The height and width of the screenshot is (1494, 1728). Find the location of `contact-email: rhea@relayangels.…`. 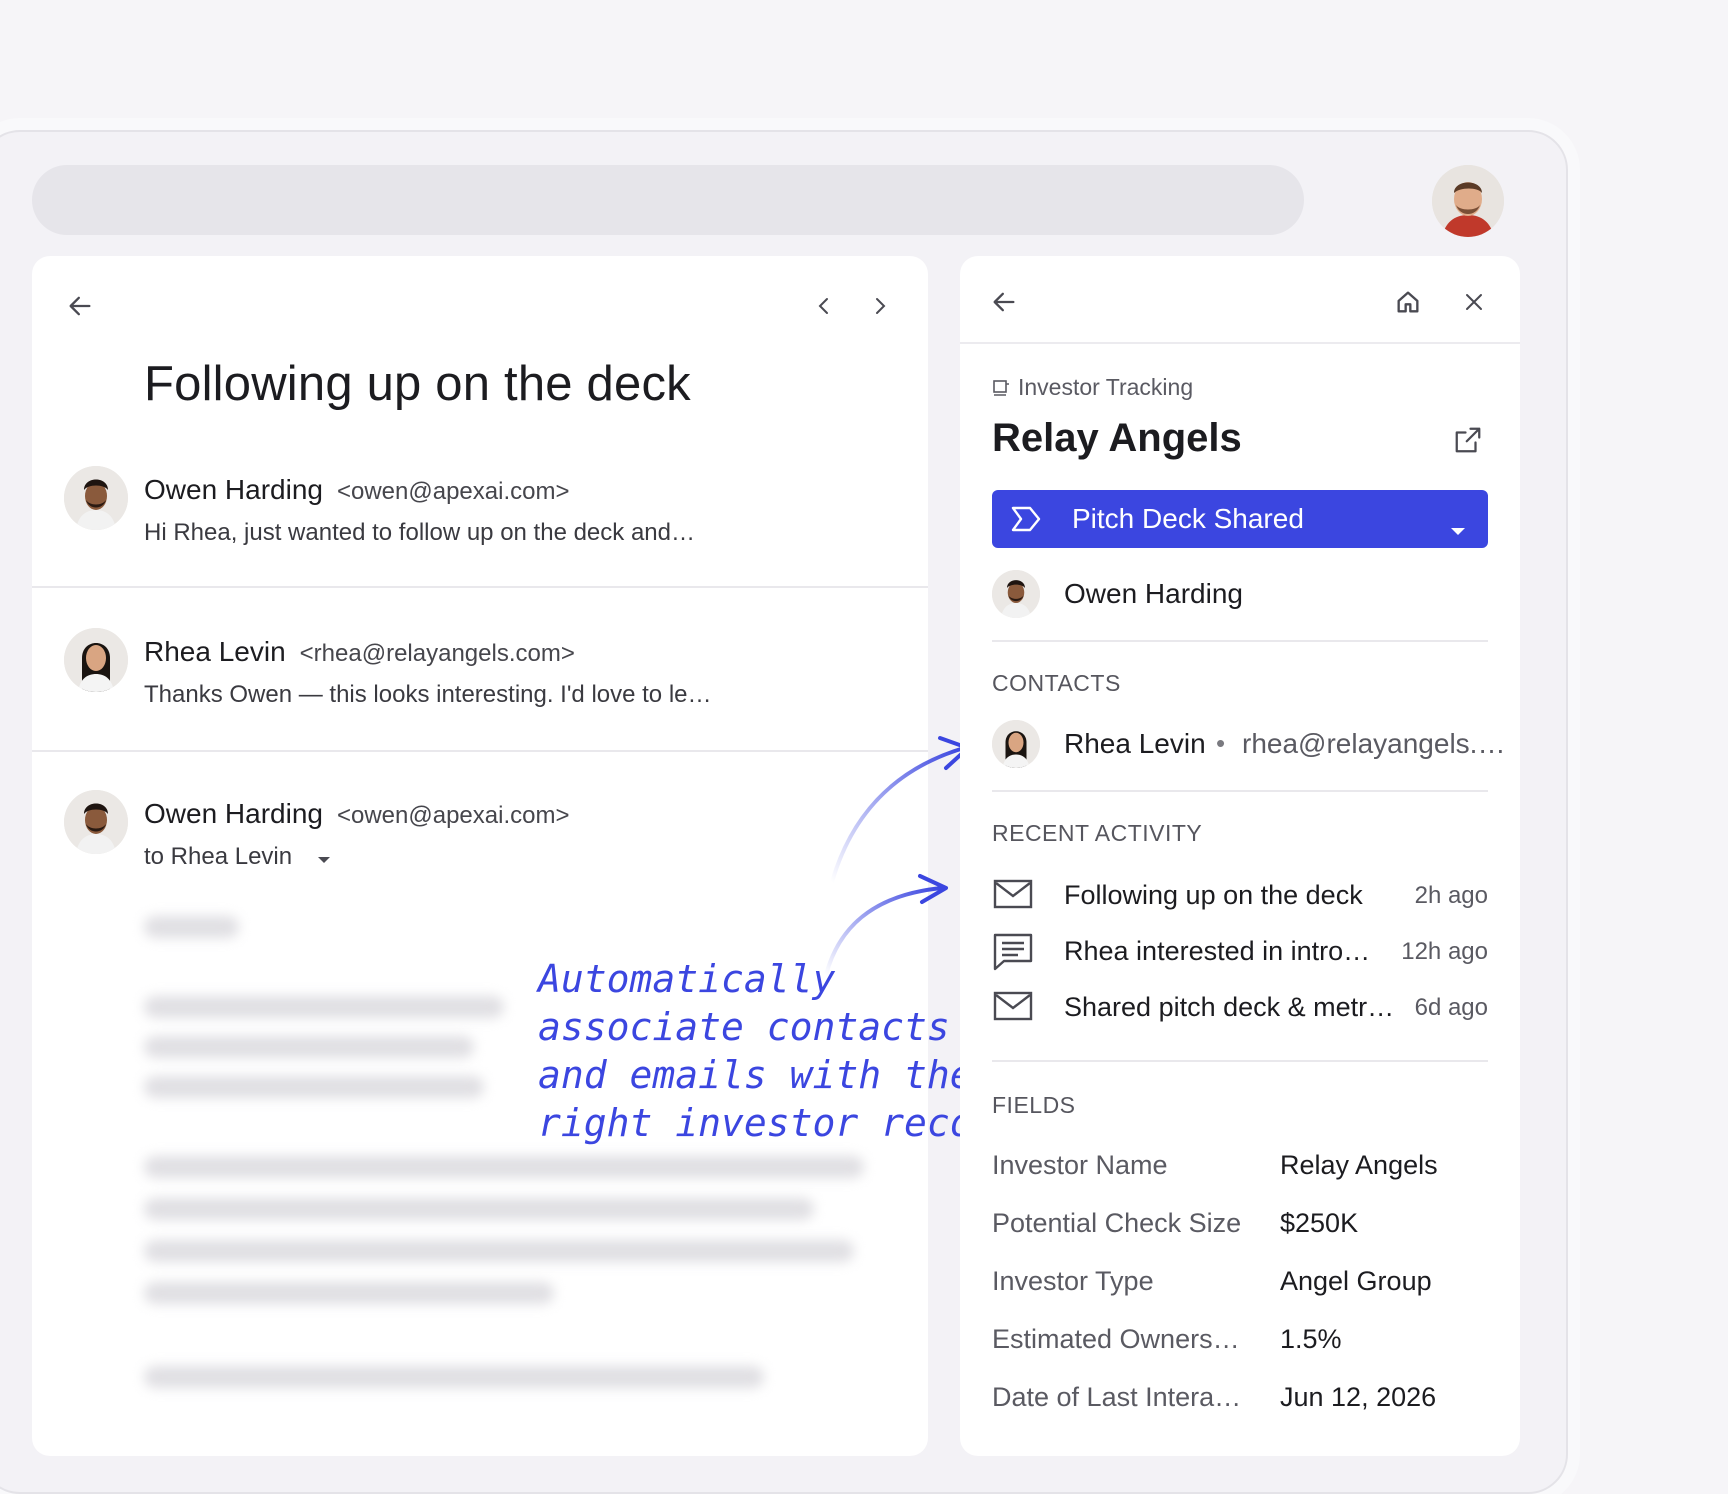

contact-email: rhea@relayangels.… is located at coordinates (1374, 743).